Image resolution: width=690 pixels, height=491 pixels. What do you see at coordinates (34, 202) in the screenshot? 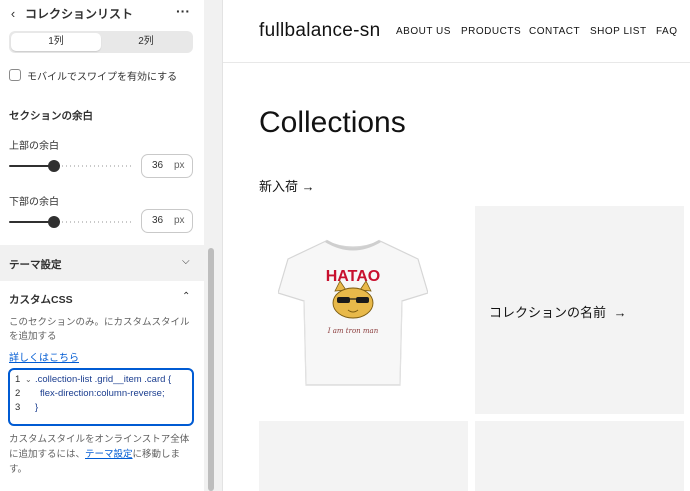
I see `bottom-padding-label: 下部の余白` at bounding box center [34, 202].